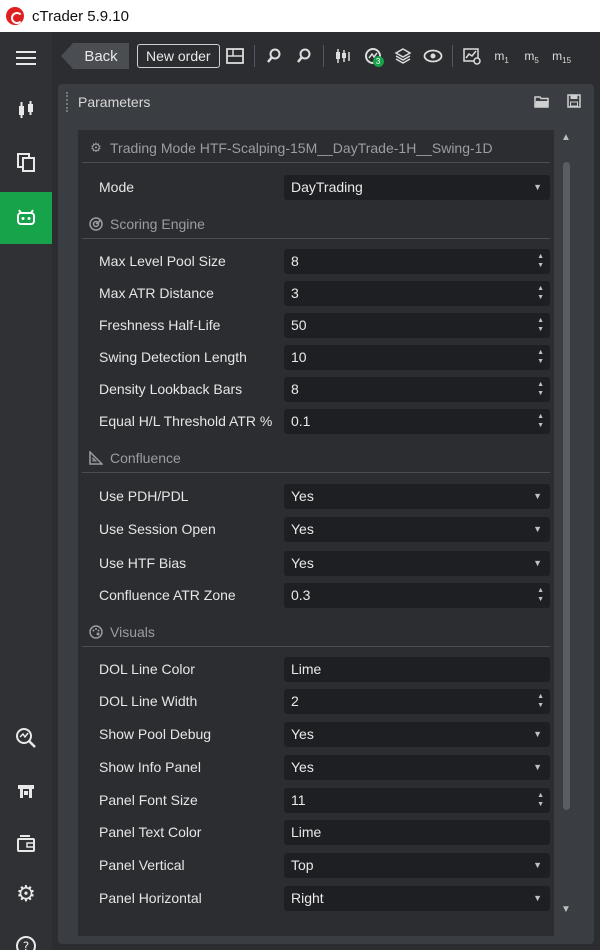  Describe the element at coordinates (26, 894) in the screenshot. I see `gear-icon: ⚙` at that location.